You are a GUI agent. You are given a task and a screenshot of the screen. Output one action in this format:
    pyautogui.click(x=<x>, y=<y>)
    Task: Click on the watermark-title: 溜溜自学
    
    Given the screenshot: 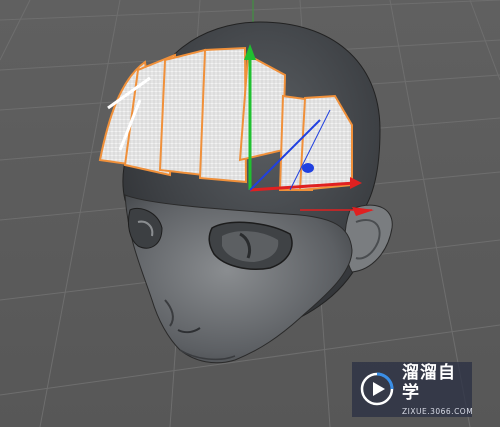 What is the action you would take?
    pyautogui.click(x=429, y=383)
    